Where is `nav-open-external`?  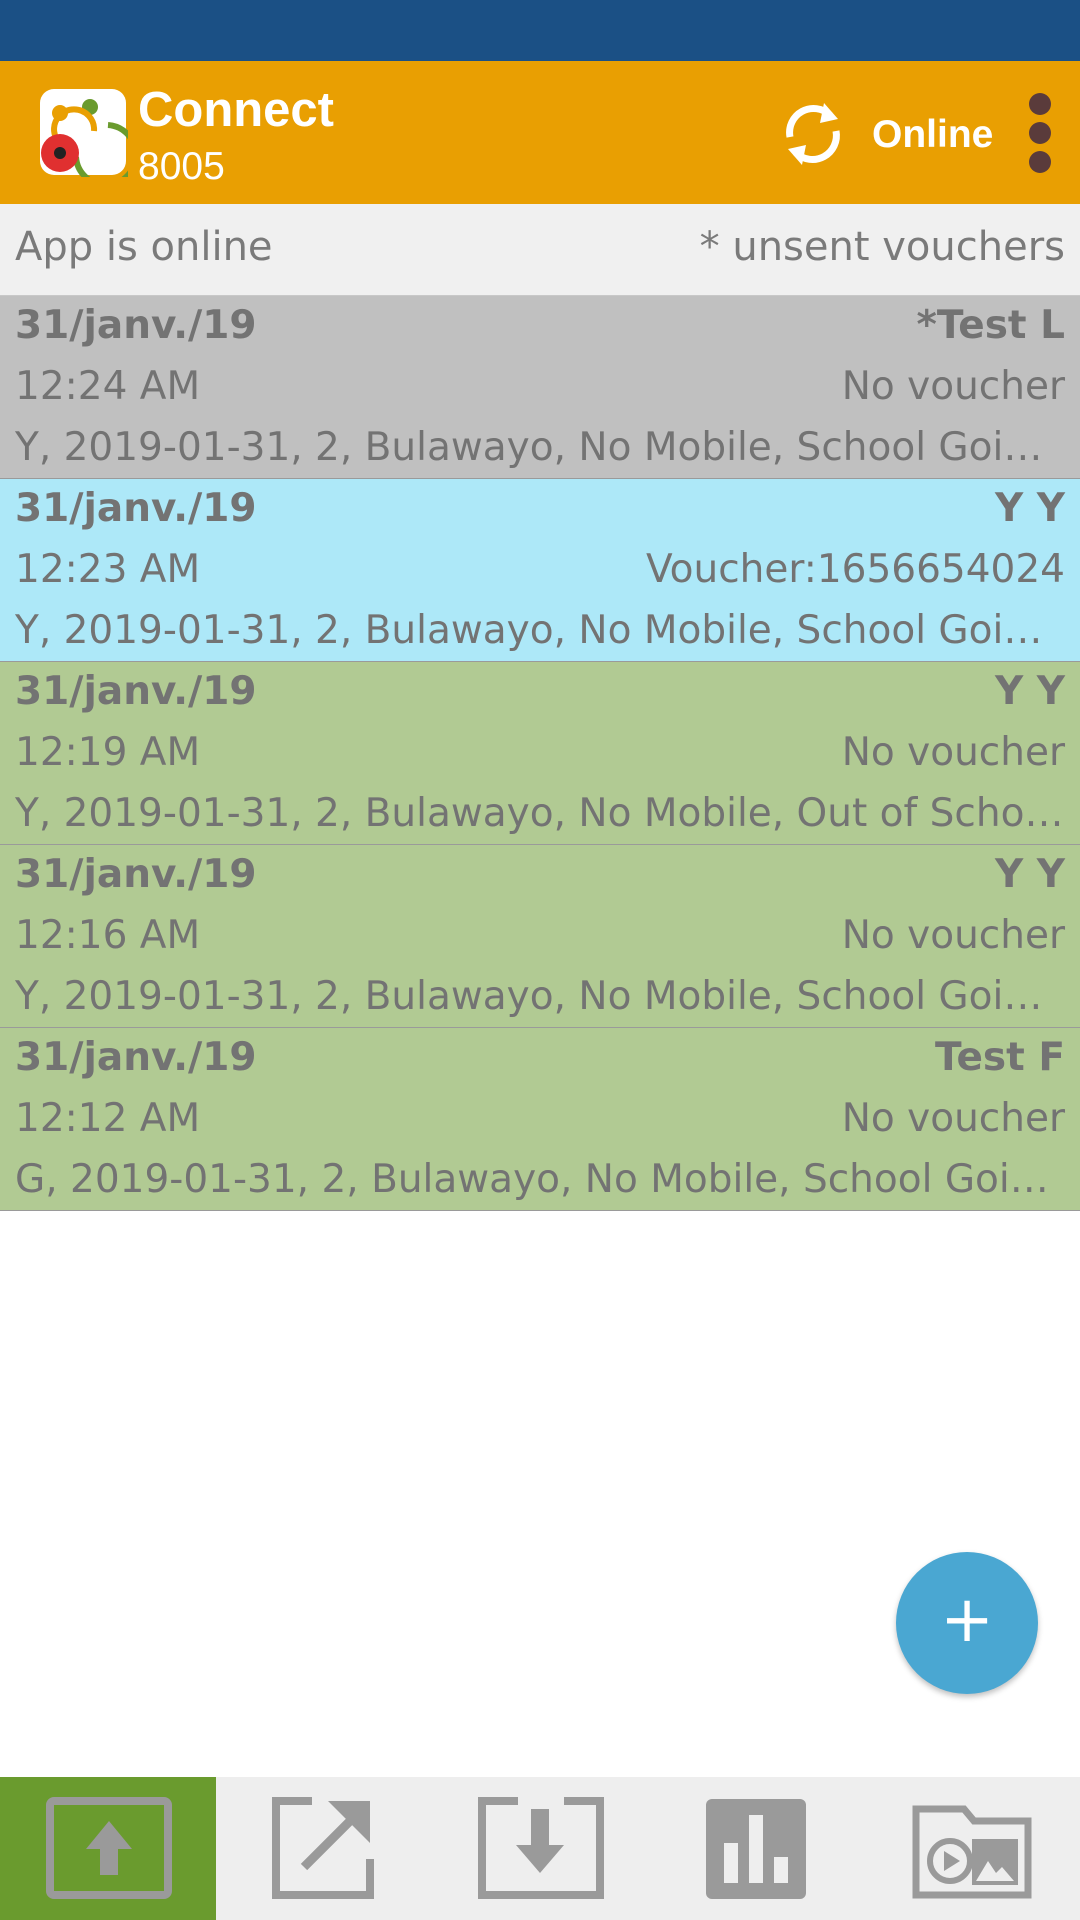 nav-open-external is located at coordinates (324, 1848).